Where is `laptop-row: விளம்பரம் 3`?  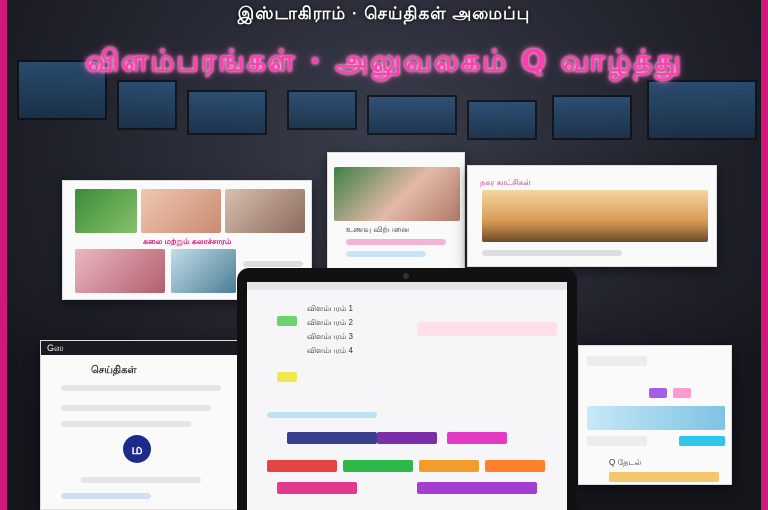 laptop-row: விளம்பரம் 3 is located at coordinates (330, 336).